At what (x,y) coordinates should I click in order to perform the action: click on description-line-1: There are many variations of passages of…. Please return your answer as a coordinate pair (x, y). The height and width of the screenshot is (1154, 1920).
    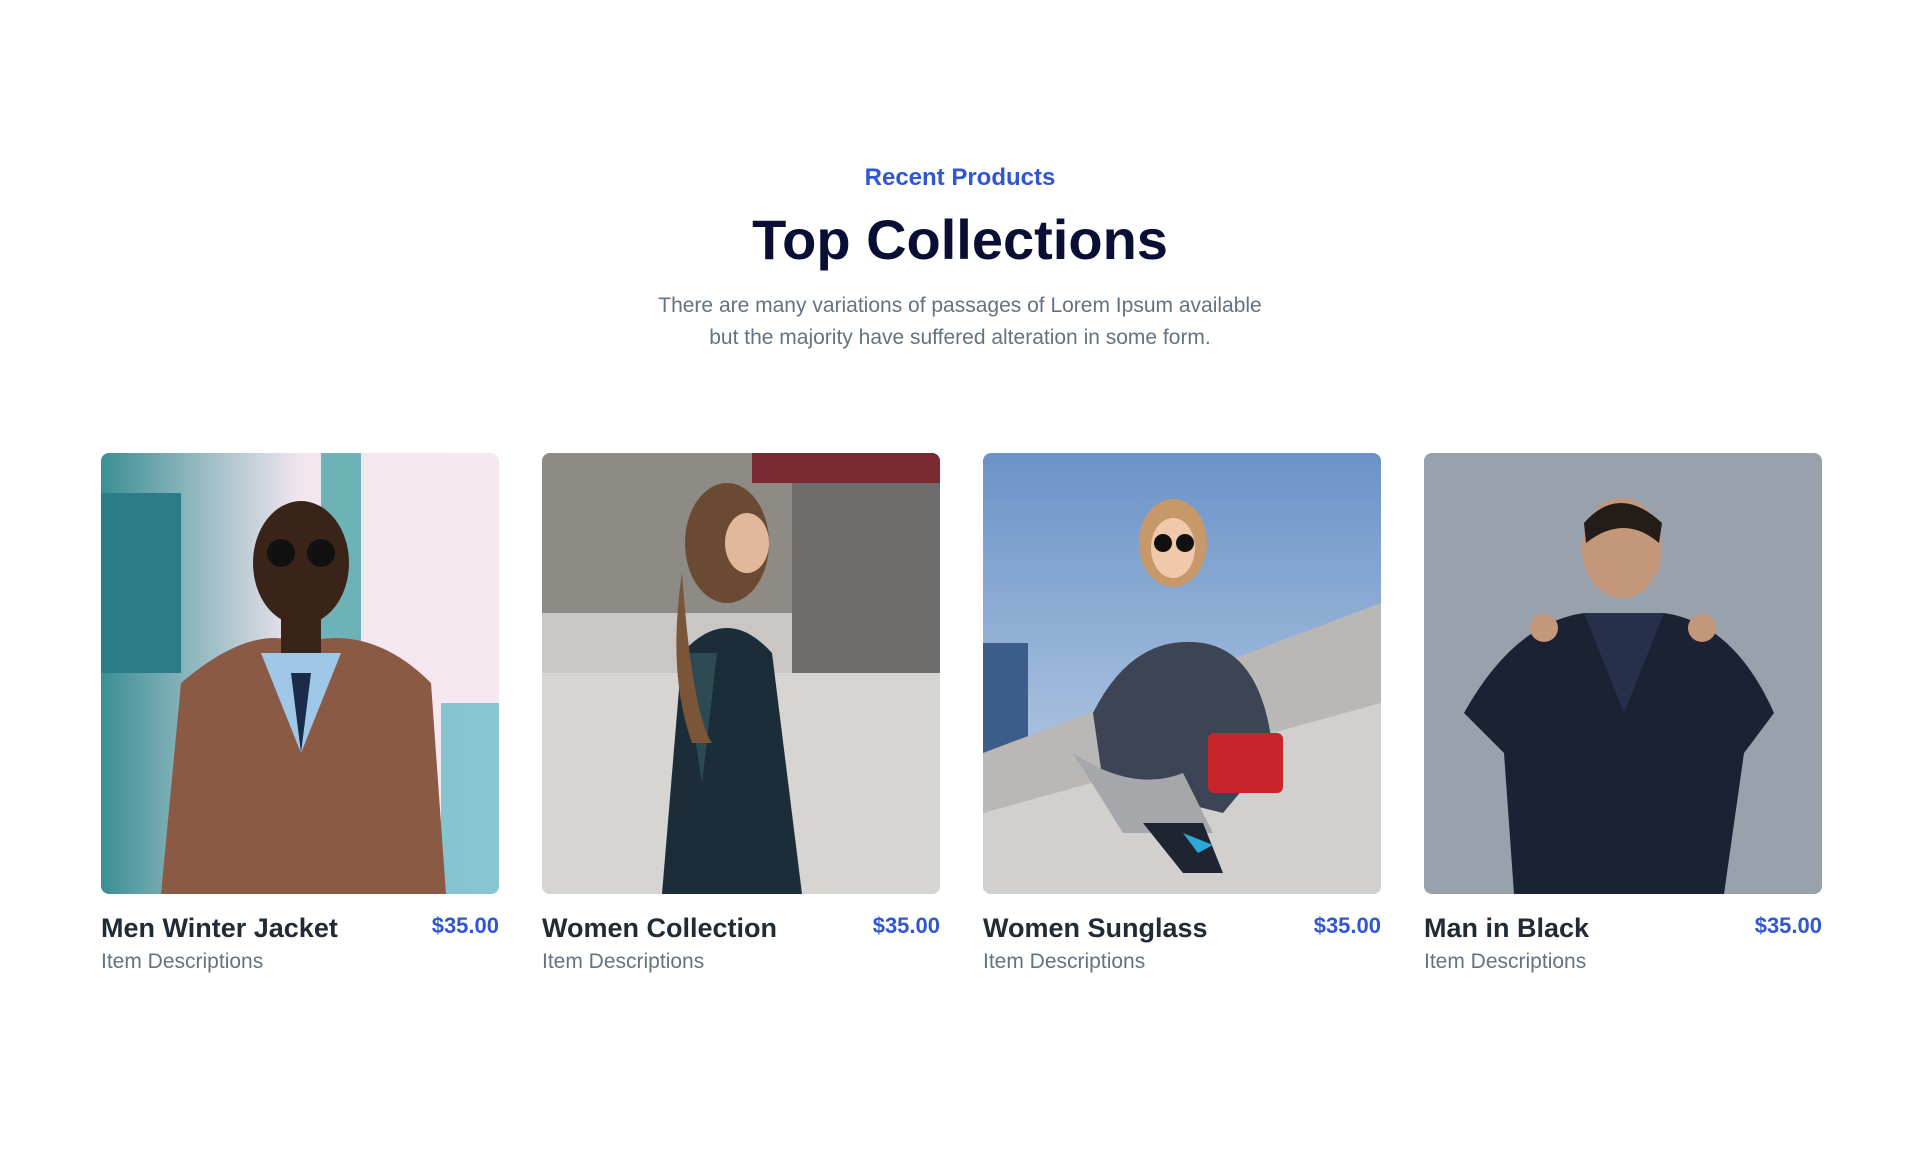
    Looking at the image, I should click on (960, 305).